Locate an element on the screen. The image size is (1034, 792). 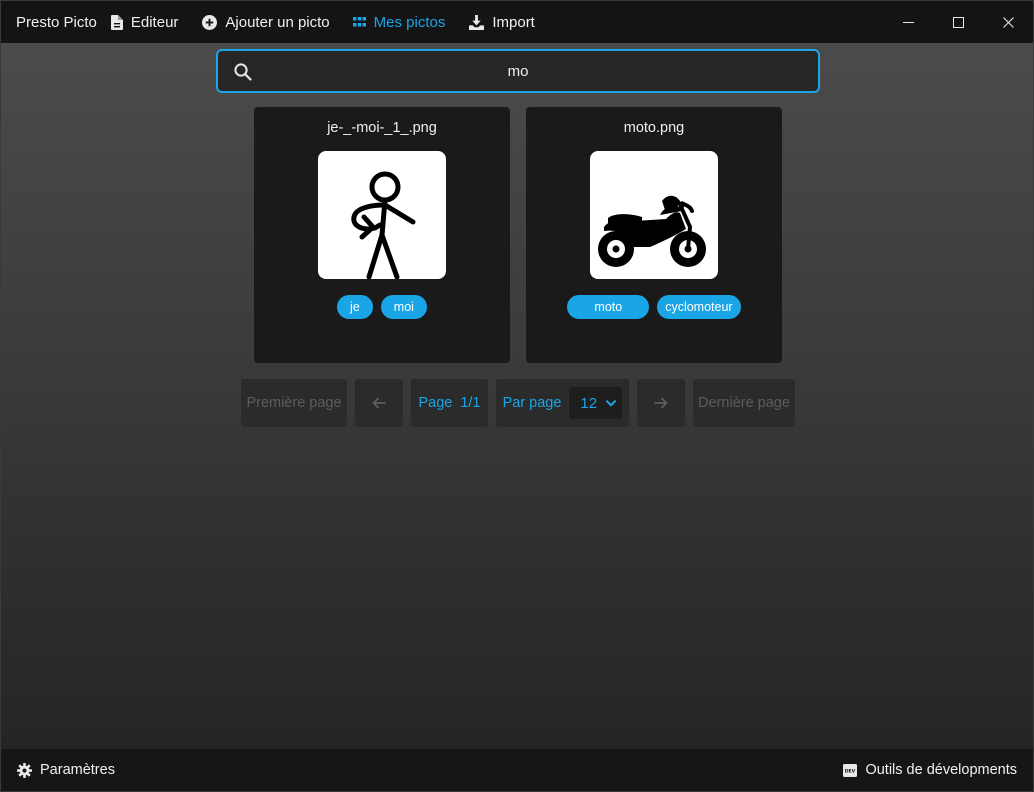
nav-my-pictos: Mes pictos is located at coordinates (399, 22).